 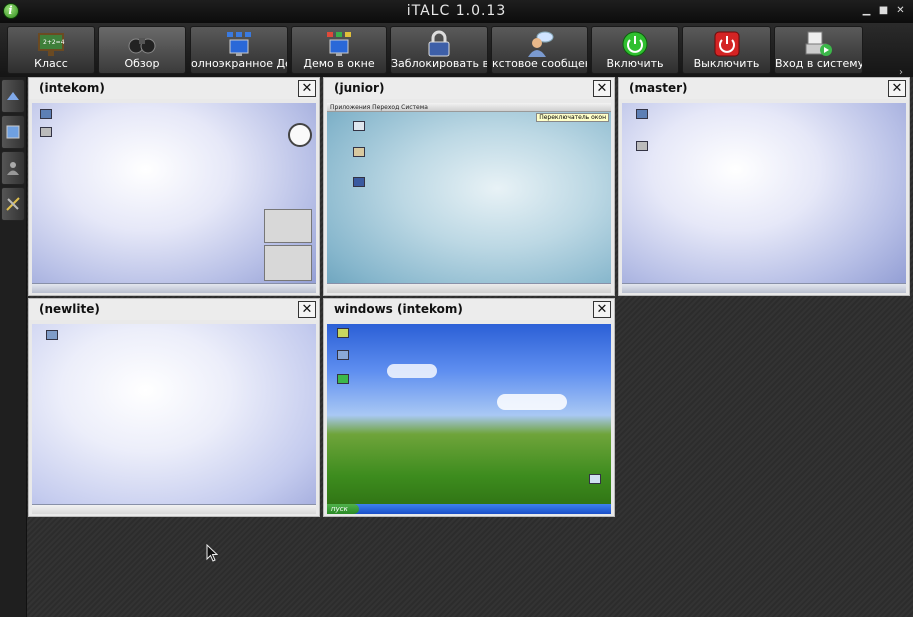 I want to click on client-name: windows (intekom), so click(x=398, y=309).